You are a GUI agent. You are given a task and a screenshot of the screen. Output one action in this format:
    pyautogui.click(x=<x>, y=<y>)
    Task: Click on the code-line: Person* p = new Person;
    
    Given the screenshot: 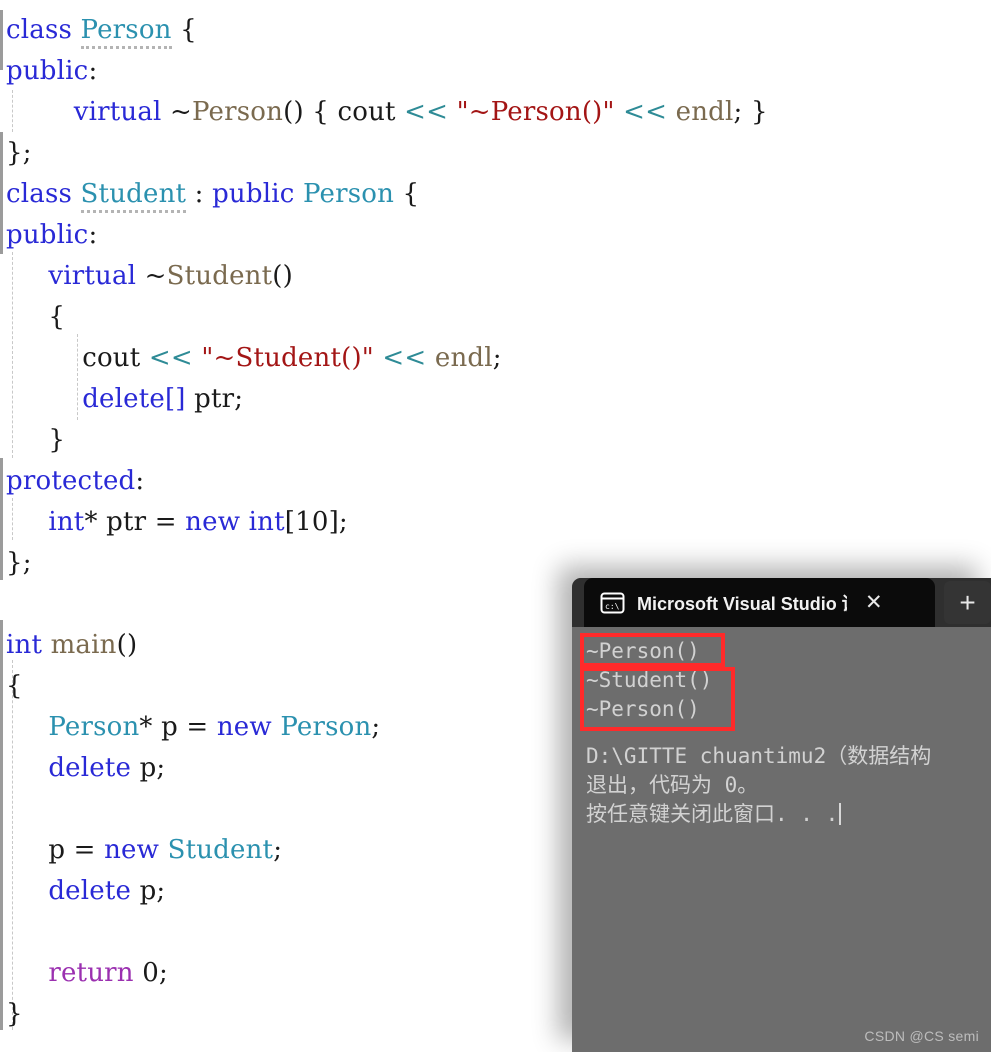 What is the action you would take?
    pyautogui.click(x=193, y=727)
    